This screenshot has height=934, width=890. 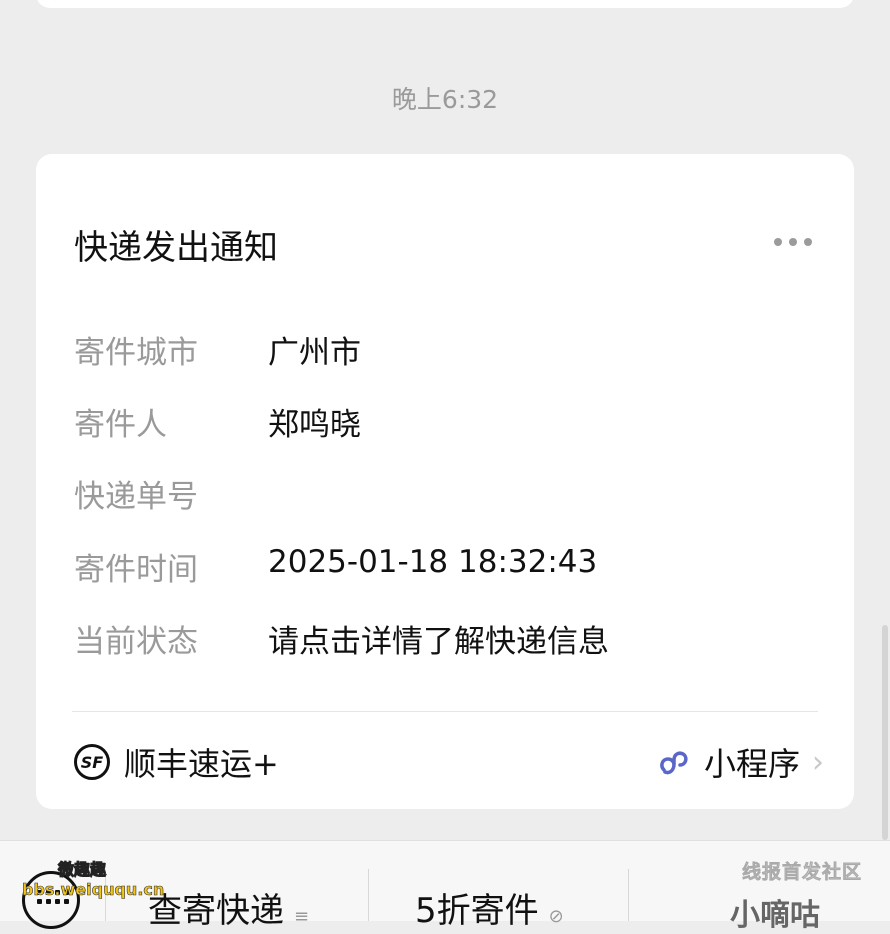 I want to click on scrollbar, so click(x=885, y=732).